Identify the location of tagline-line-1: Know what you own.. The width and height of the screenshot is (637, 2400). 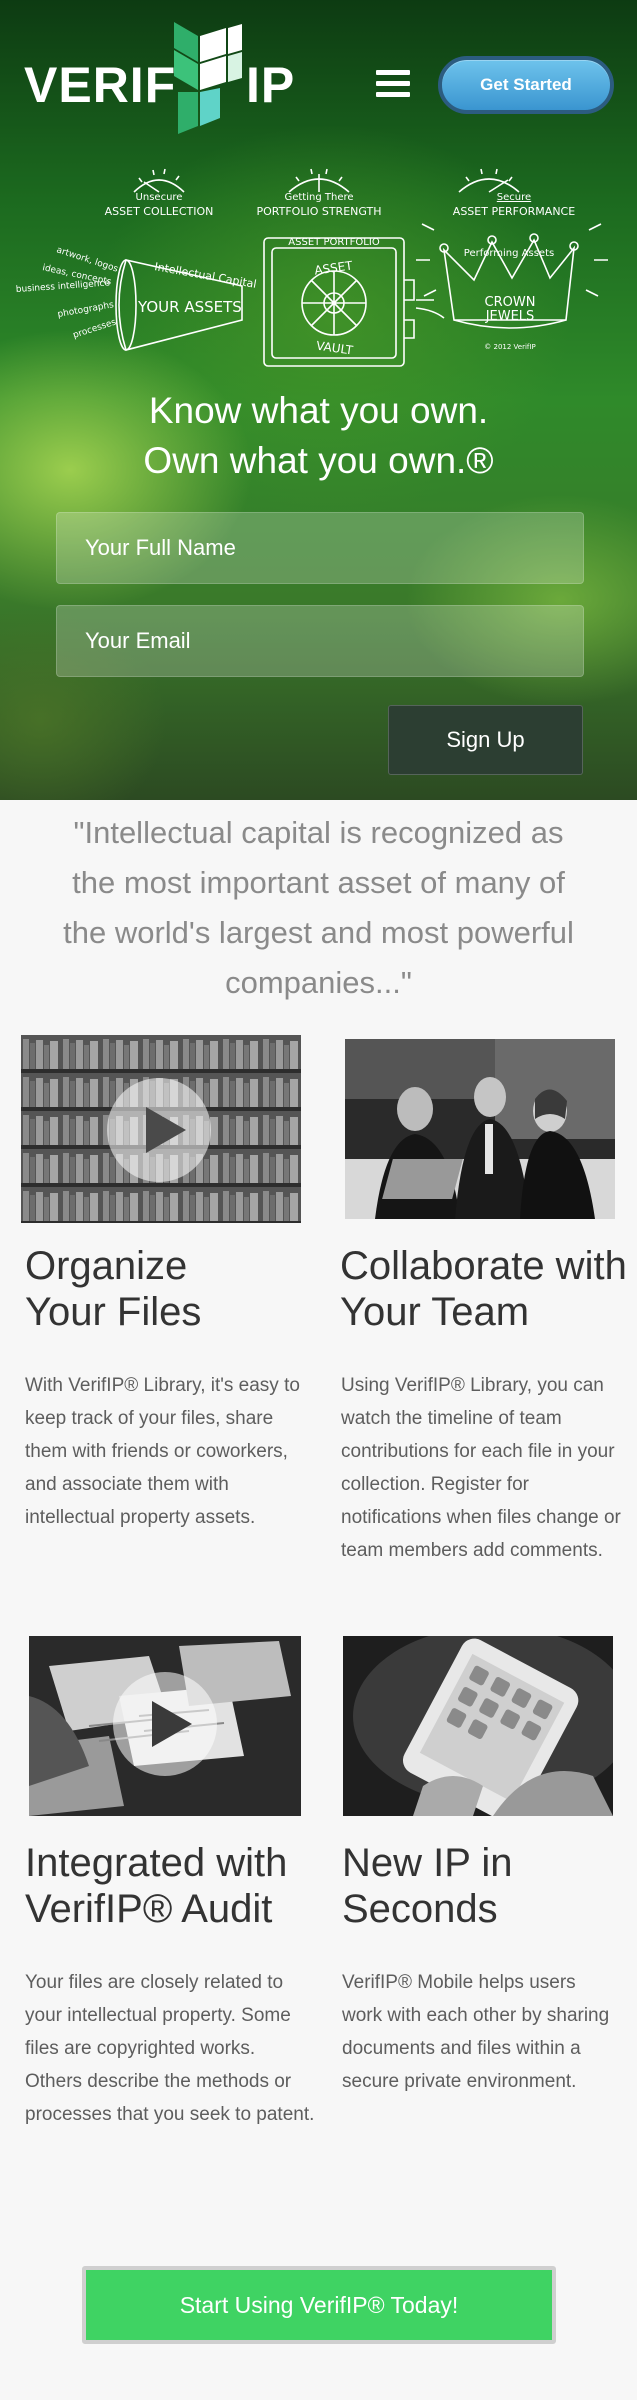
(318, 410).